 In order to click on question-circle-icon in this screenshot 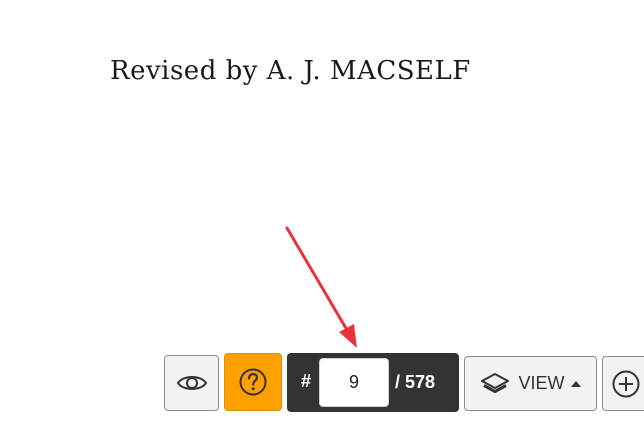, I will do `click(253, 382)`.